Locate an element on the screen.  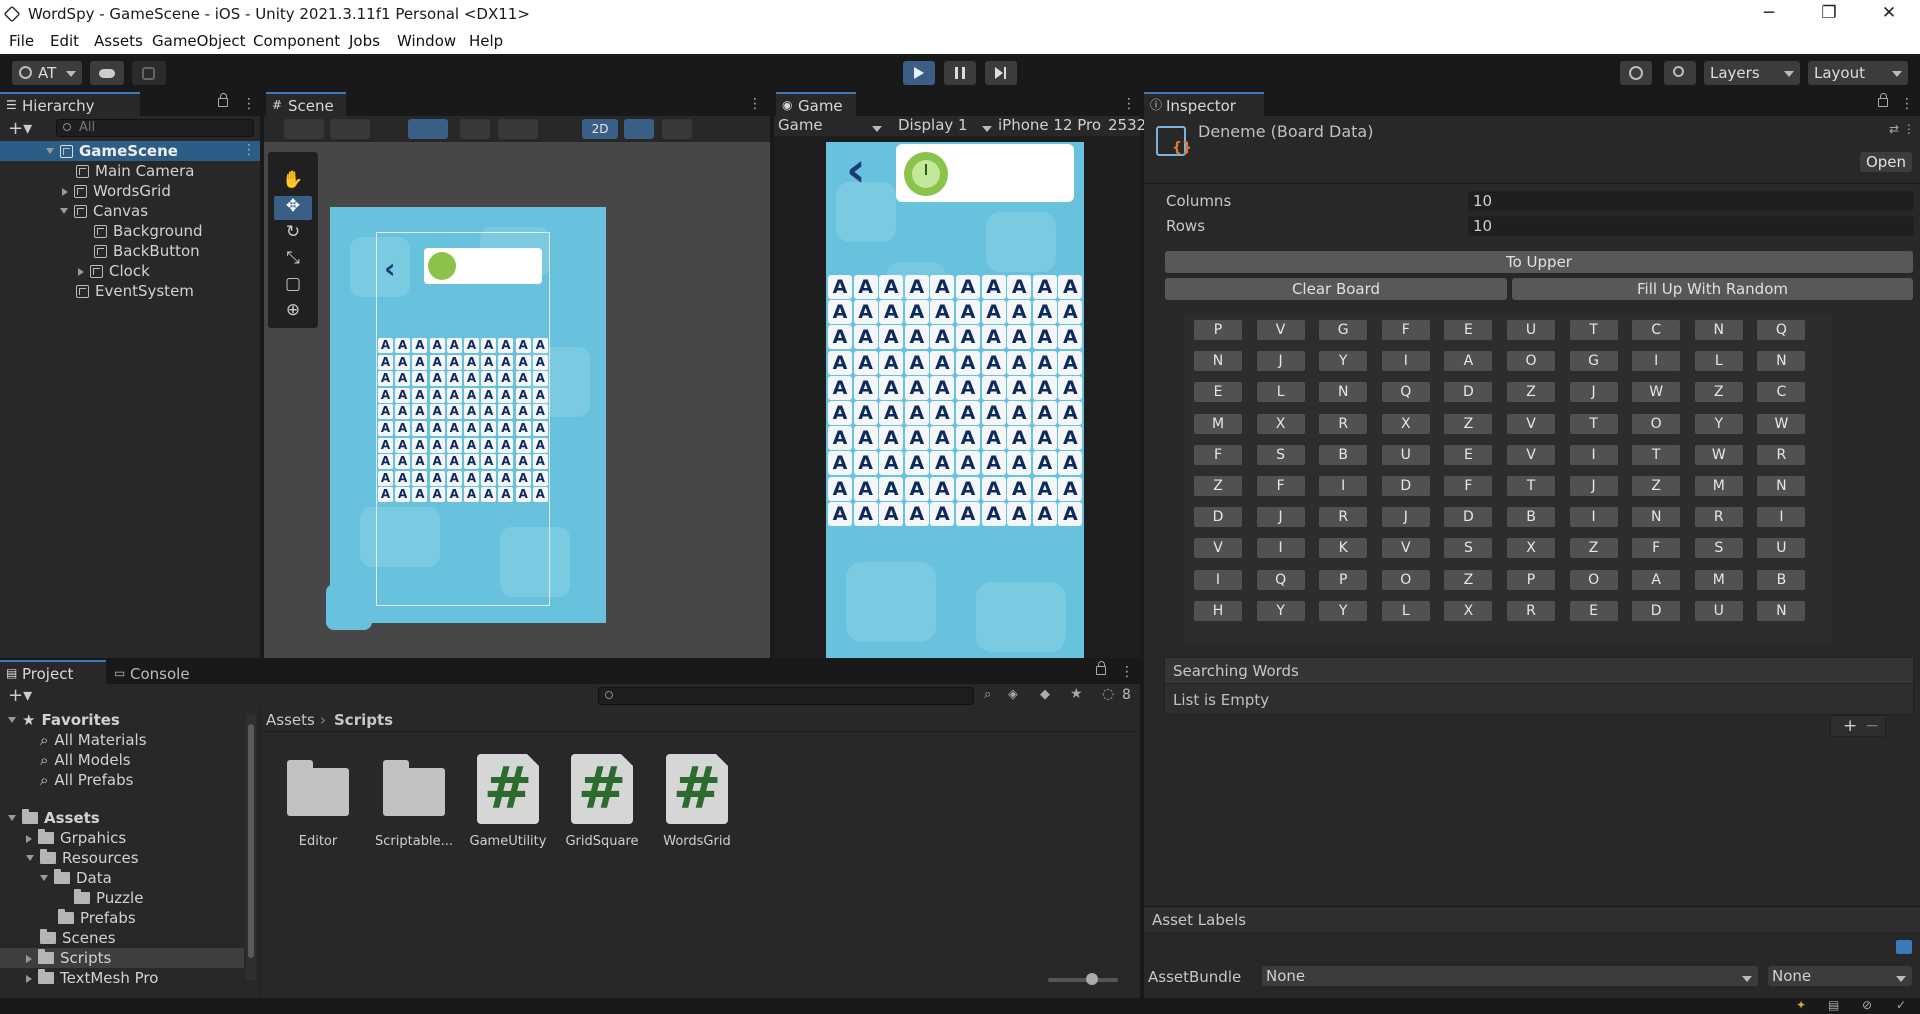
asset-gridsquare-script: # GridSquare is located at coordinates (602, 801).